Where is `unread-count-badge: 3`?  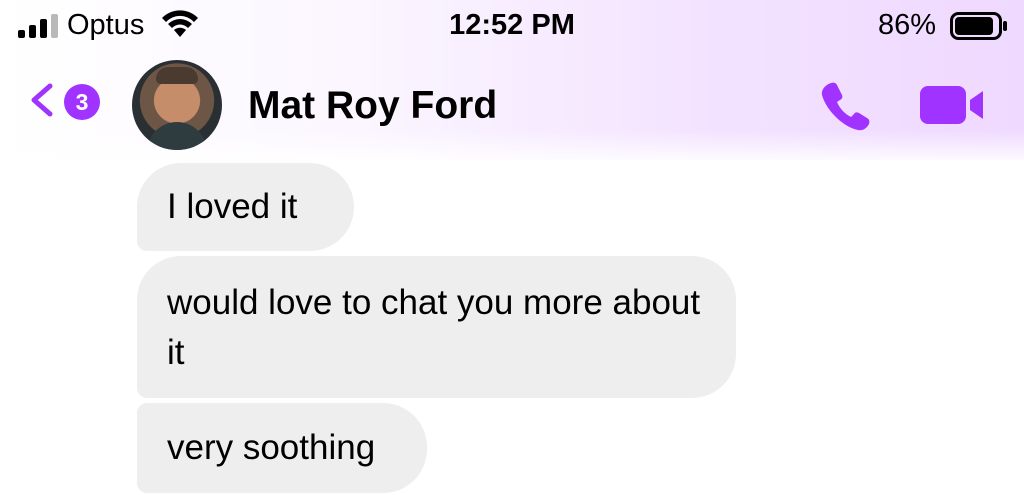
unread-count-badge: 3 is located at coordinates (82, 102).